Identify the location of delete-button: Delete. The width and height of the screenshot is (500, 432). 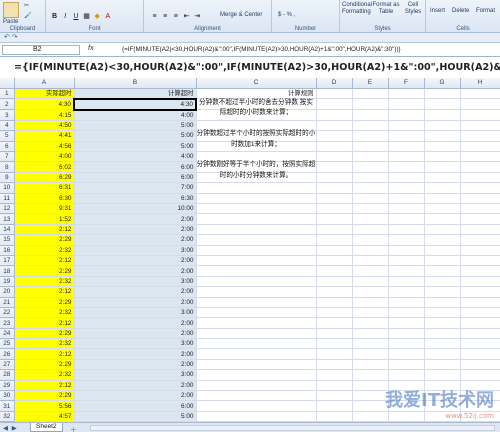
(460, 11).